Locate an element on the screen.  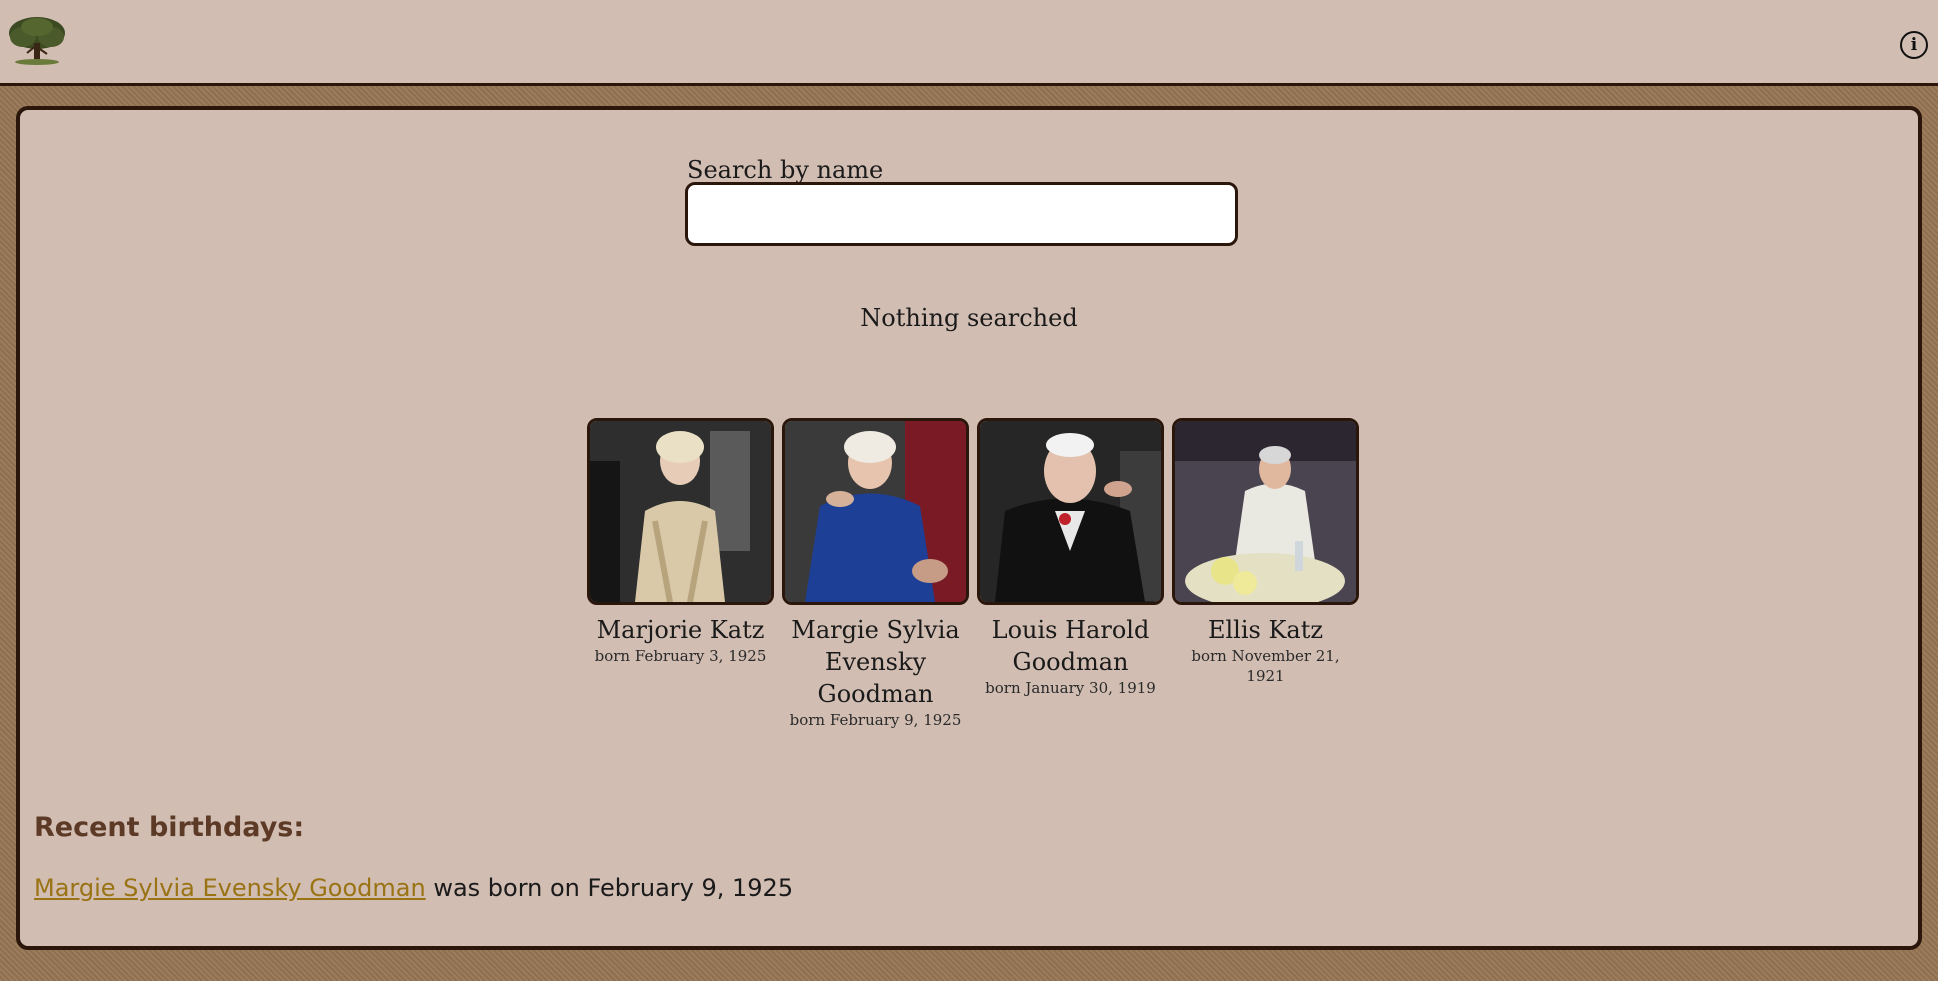
search-input is located at coordinates (961, 214).